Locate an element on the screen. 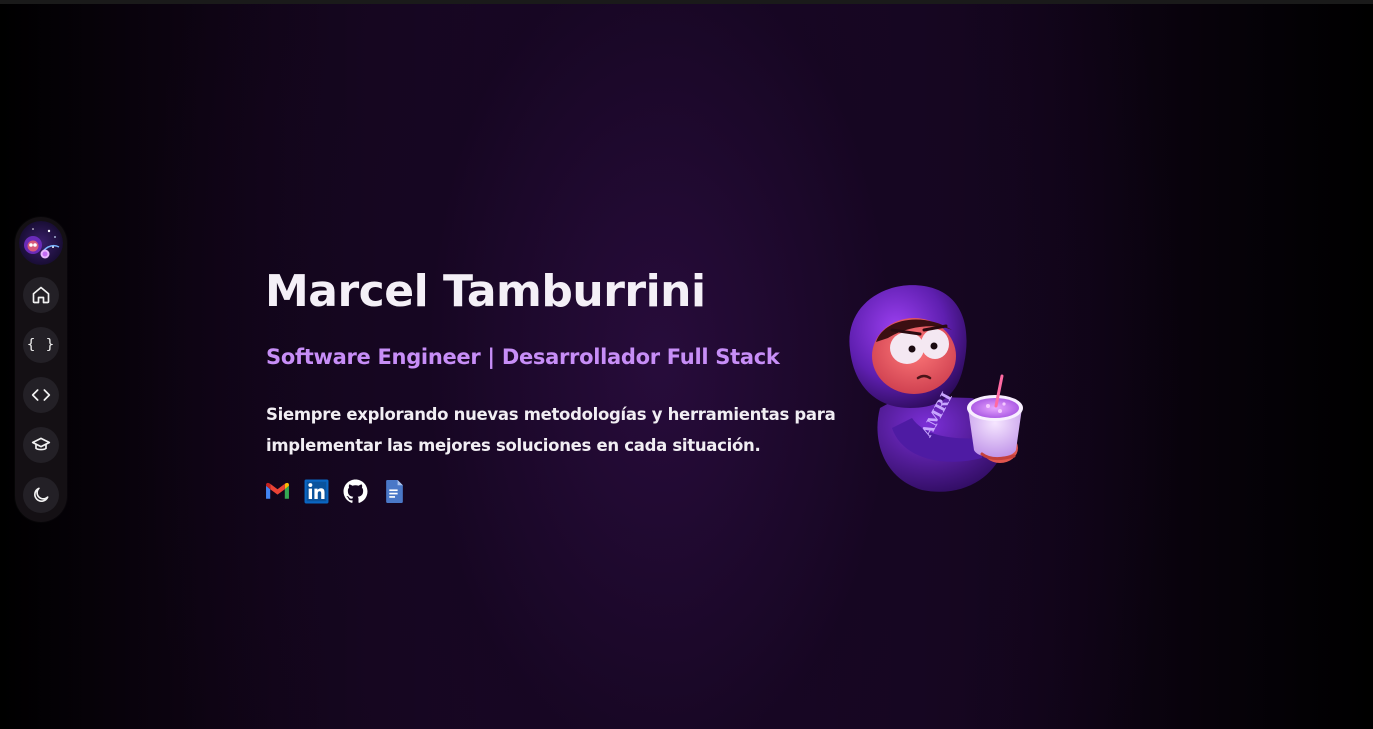 This screenshot has height=729, width=1373. sidebar-nav: { } is located at coordinates (41, 369).